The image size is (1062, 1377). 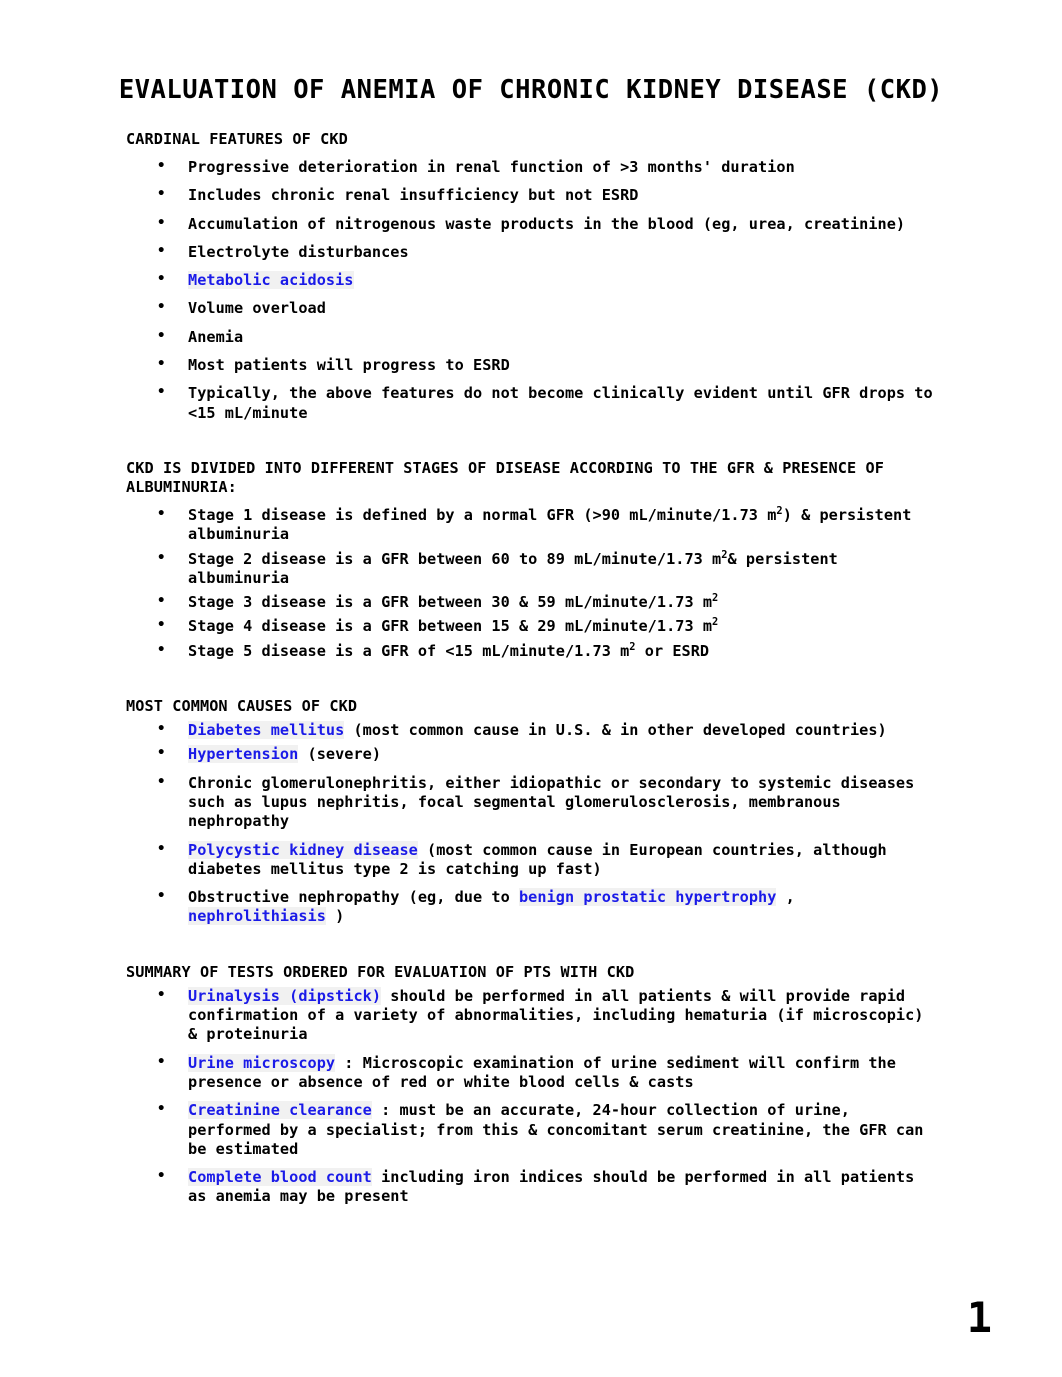 I want to click on list-item: Metabolic acidosis, so click(x=532, y=280).